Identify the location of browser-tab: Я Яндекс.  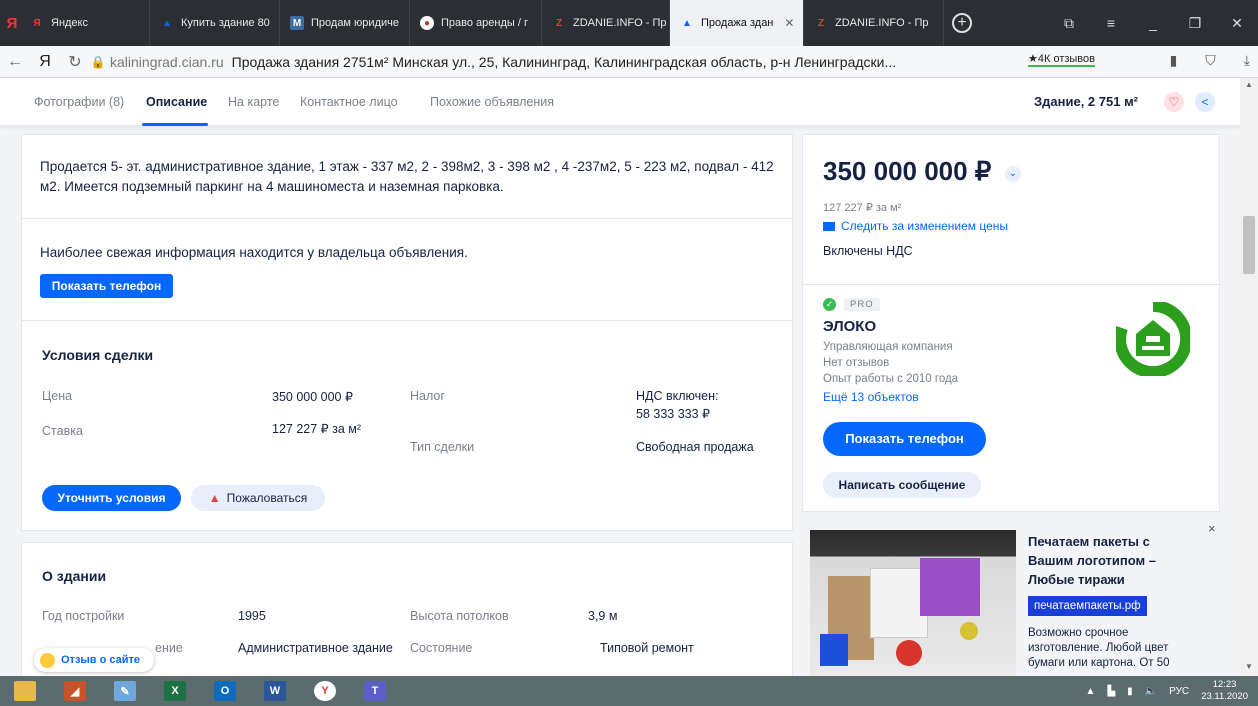
(85, 23).